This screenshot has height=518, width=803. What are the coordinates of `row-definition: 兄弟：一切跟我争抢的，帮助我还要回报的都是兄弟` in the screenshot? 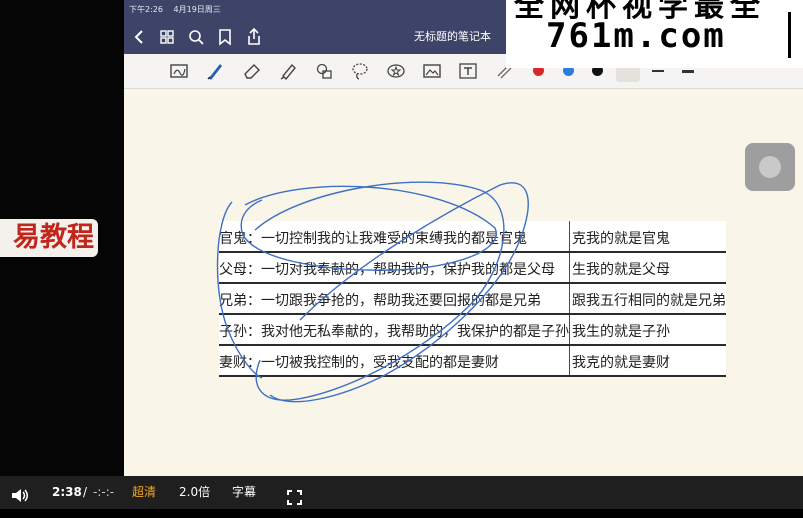 It's located at (394, 299).